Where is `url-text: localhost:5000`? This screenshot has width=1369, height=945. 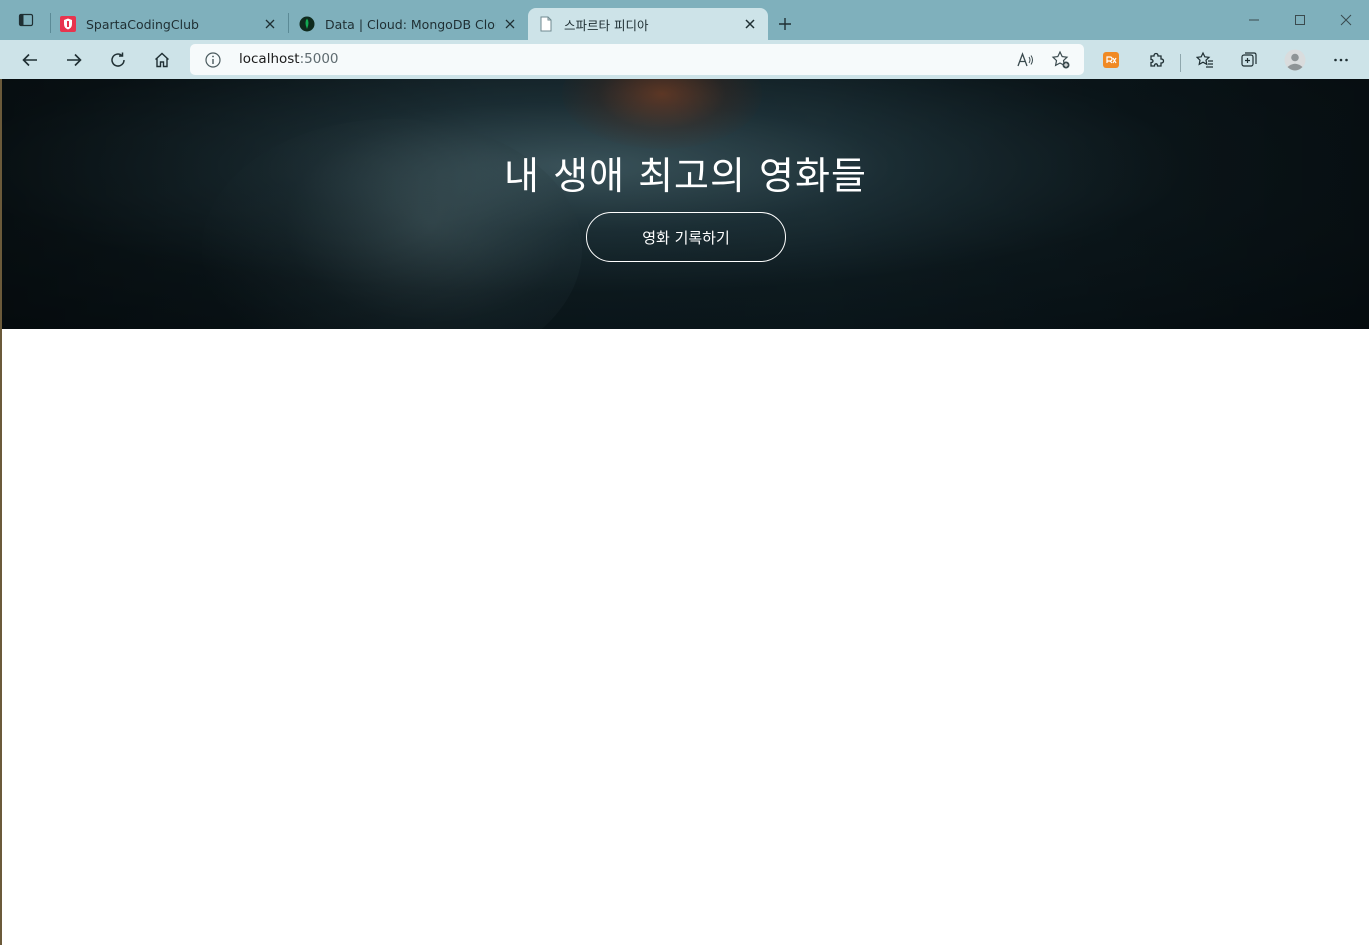 url-text: localhost:5000 is located at coordinates (289, 59).